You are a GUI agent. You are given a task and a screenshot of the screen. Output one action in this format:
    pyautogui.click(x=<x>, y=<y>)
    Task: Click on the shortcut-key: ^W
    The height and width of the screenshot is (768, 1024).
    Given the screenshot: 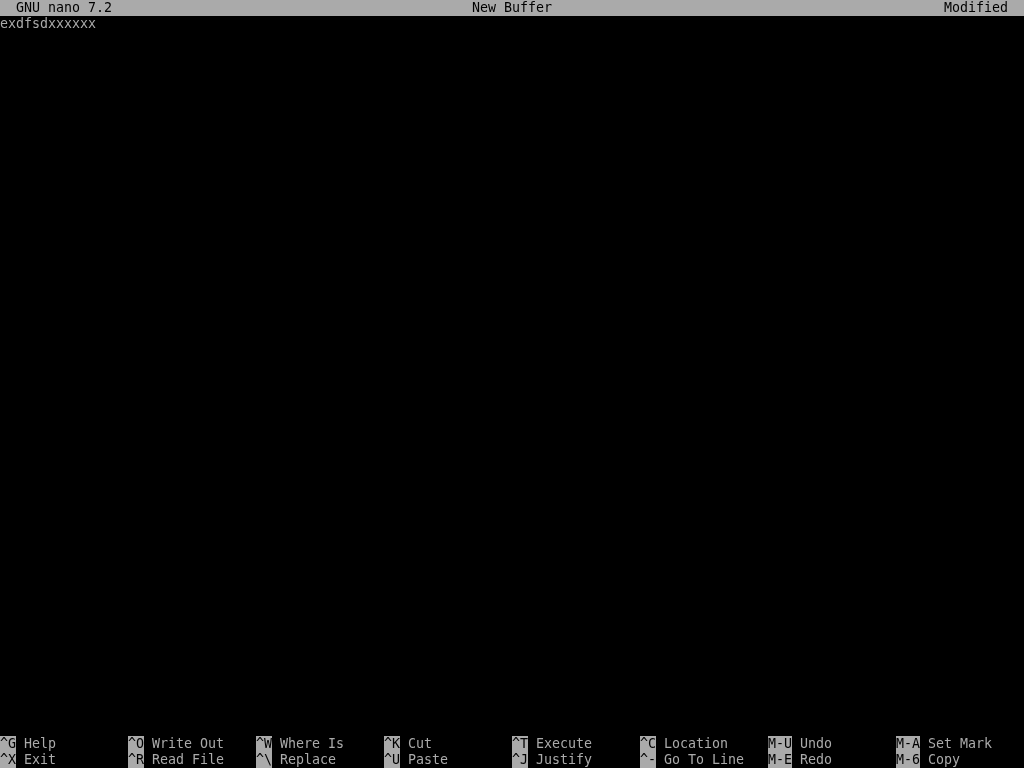 What is the action you would take?
    pyautogui.click(x=264, y=744)
    